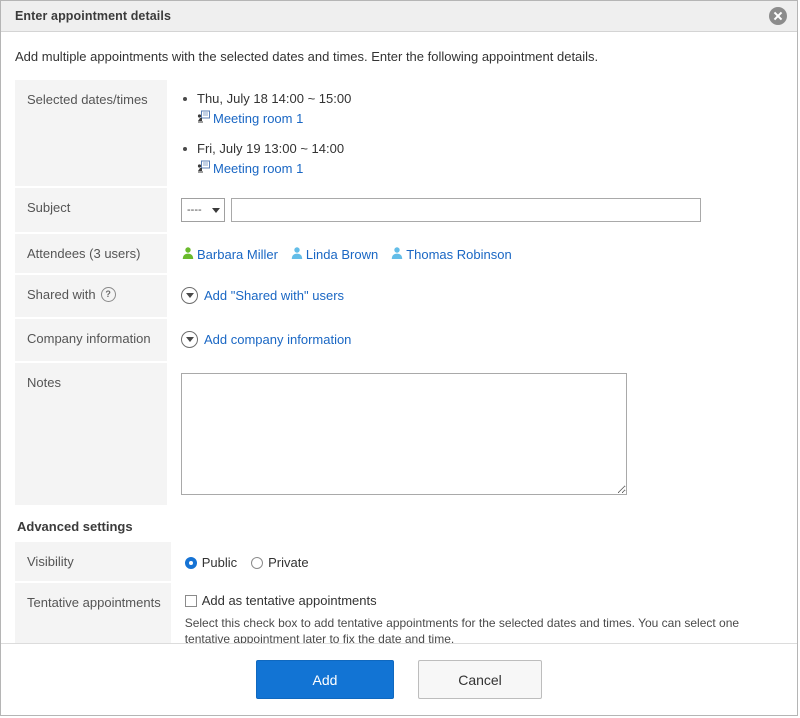 This screenshot has width=800, height=718. I want to click on row-visibility: Visibility Public Private, so click(400, 561).